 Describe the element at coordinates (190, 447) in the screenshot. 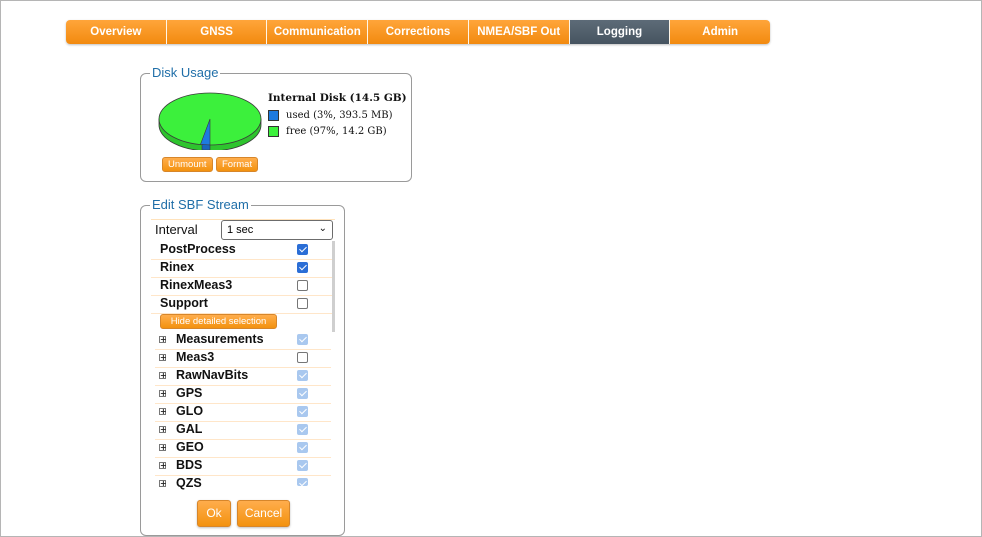

I see `detail-label: GEO` at that location.